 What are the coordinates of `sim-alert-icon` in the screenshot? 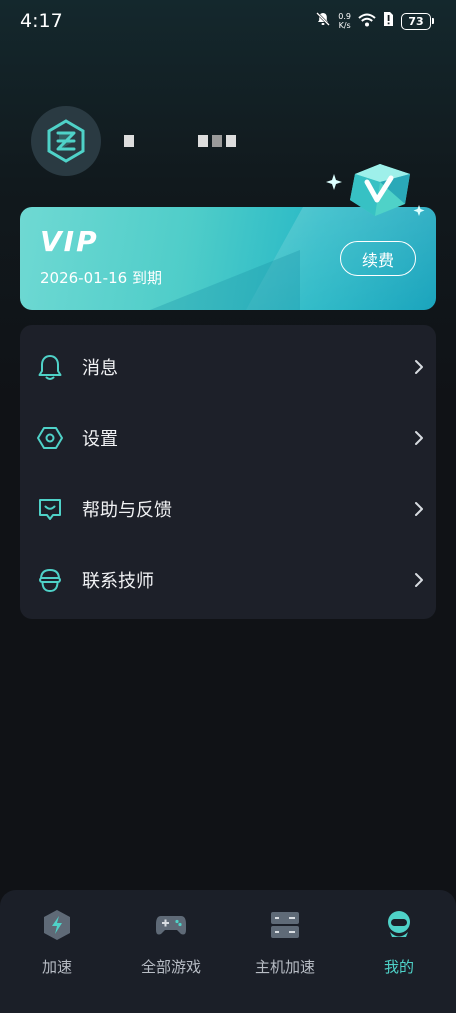 It's located at (388, 21).